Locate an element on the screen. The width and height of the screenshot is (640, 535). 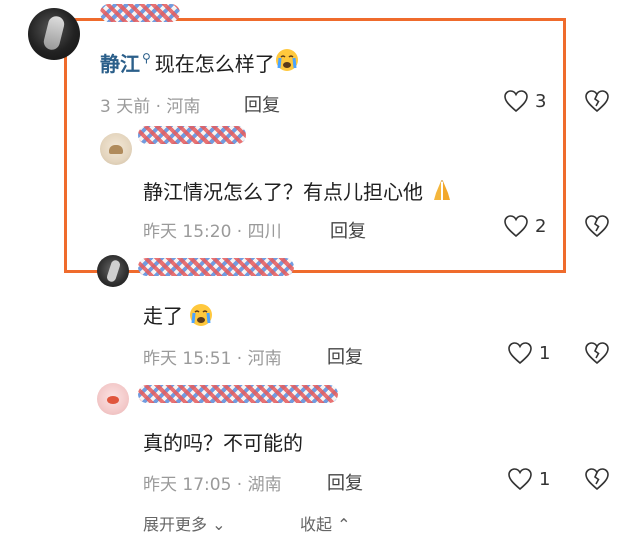
comment-text: 现在怎么样了 is located at coordinates (214, 64).